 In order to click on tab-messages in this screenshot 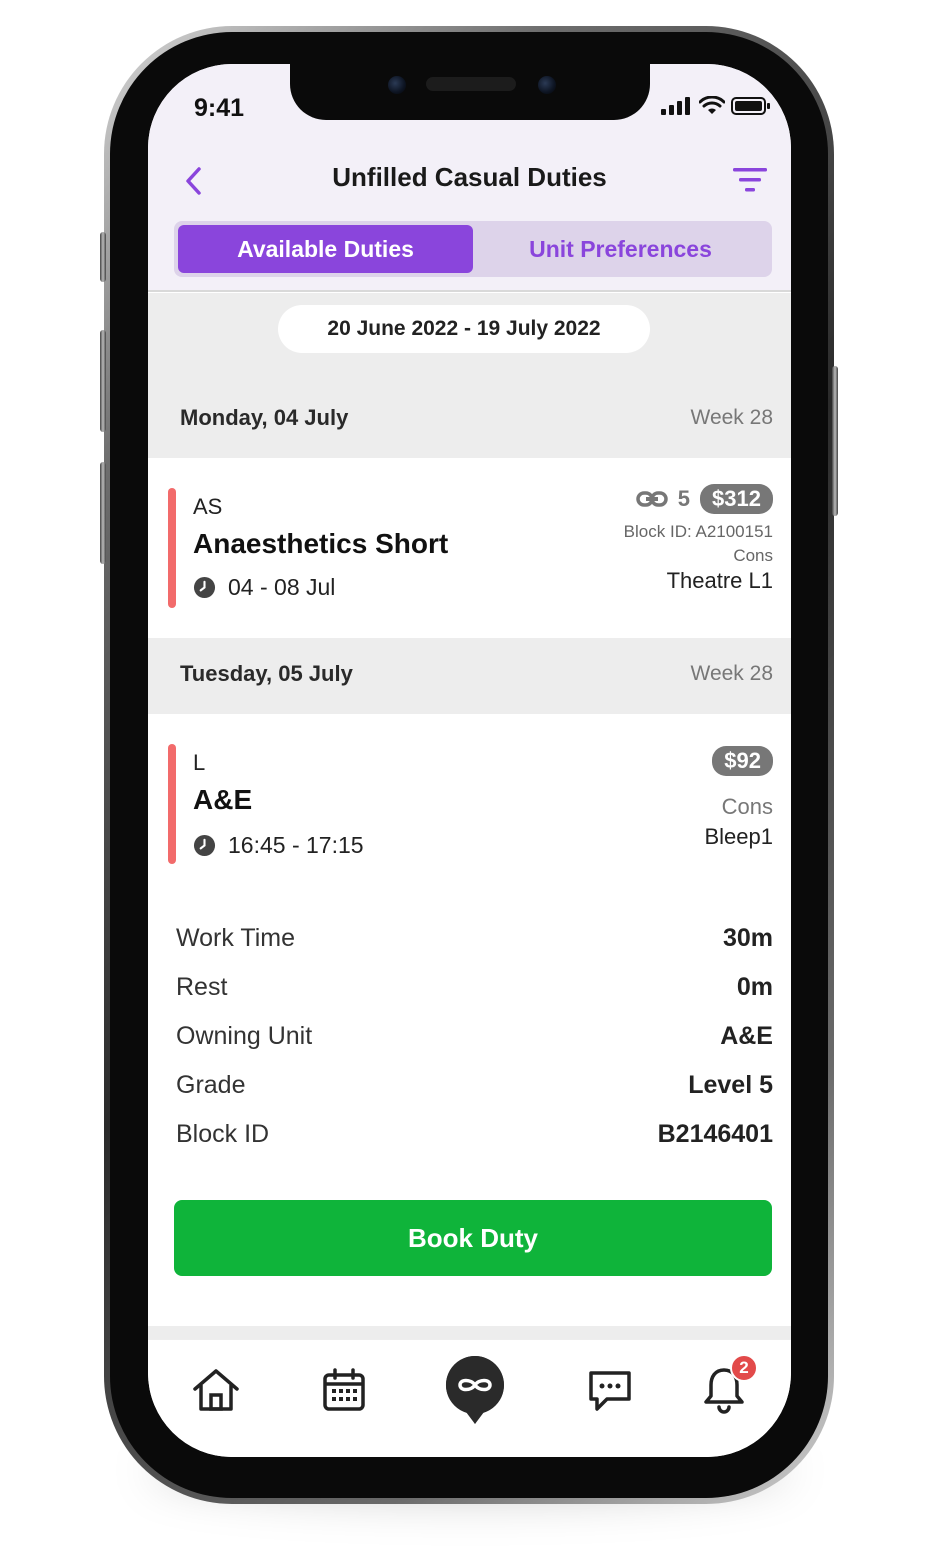, I will do `click(610, 1390)`.